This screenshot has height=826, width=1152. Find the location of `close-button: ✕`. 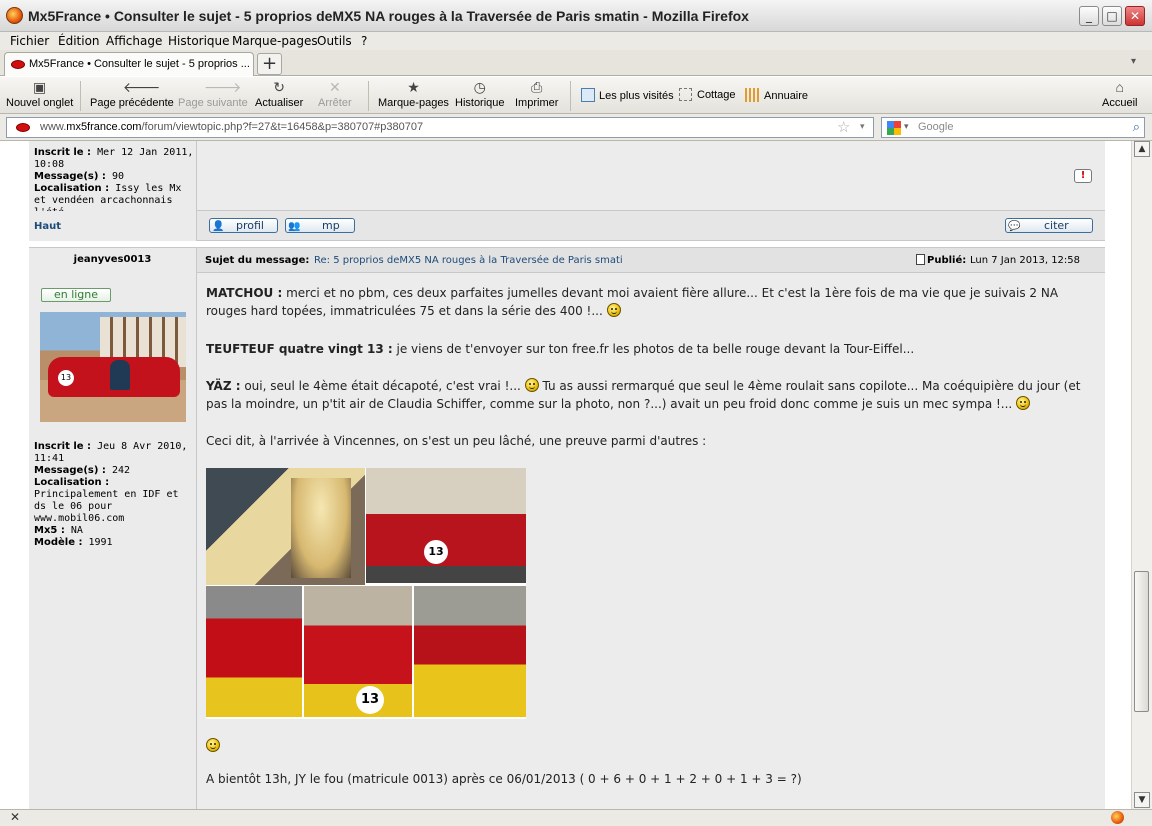

close-button: ✕ is located at coordinates (1135, 16).